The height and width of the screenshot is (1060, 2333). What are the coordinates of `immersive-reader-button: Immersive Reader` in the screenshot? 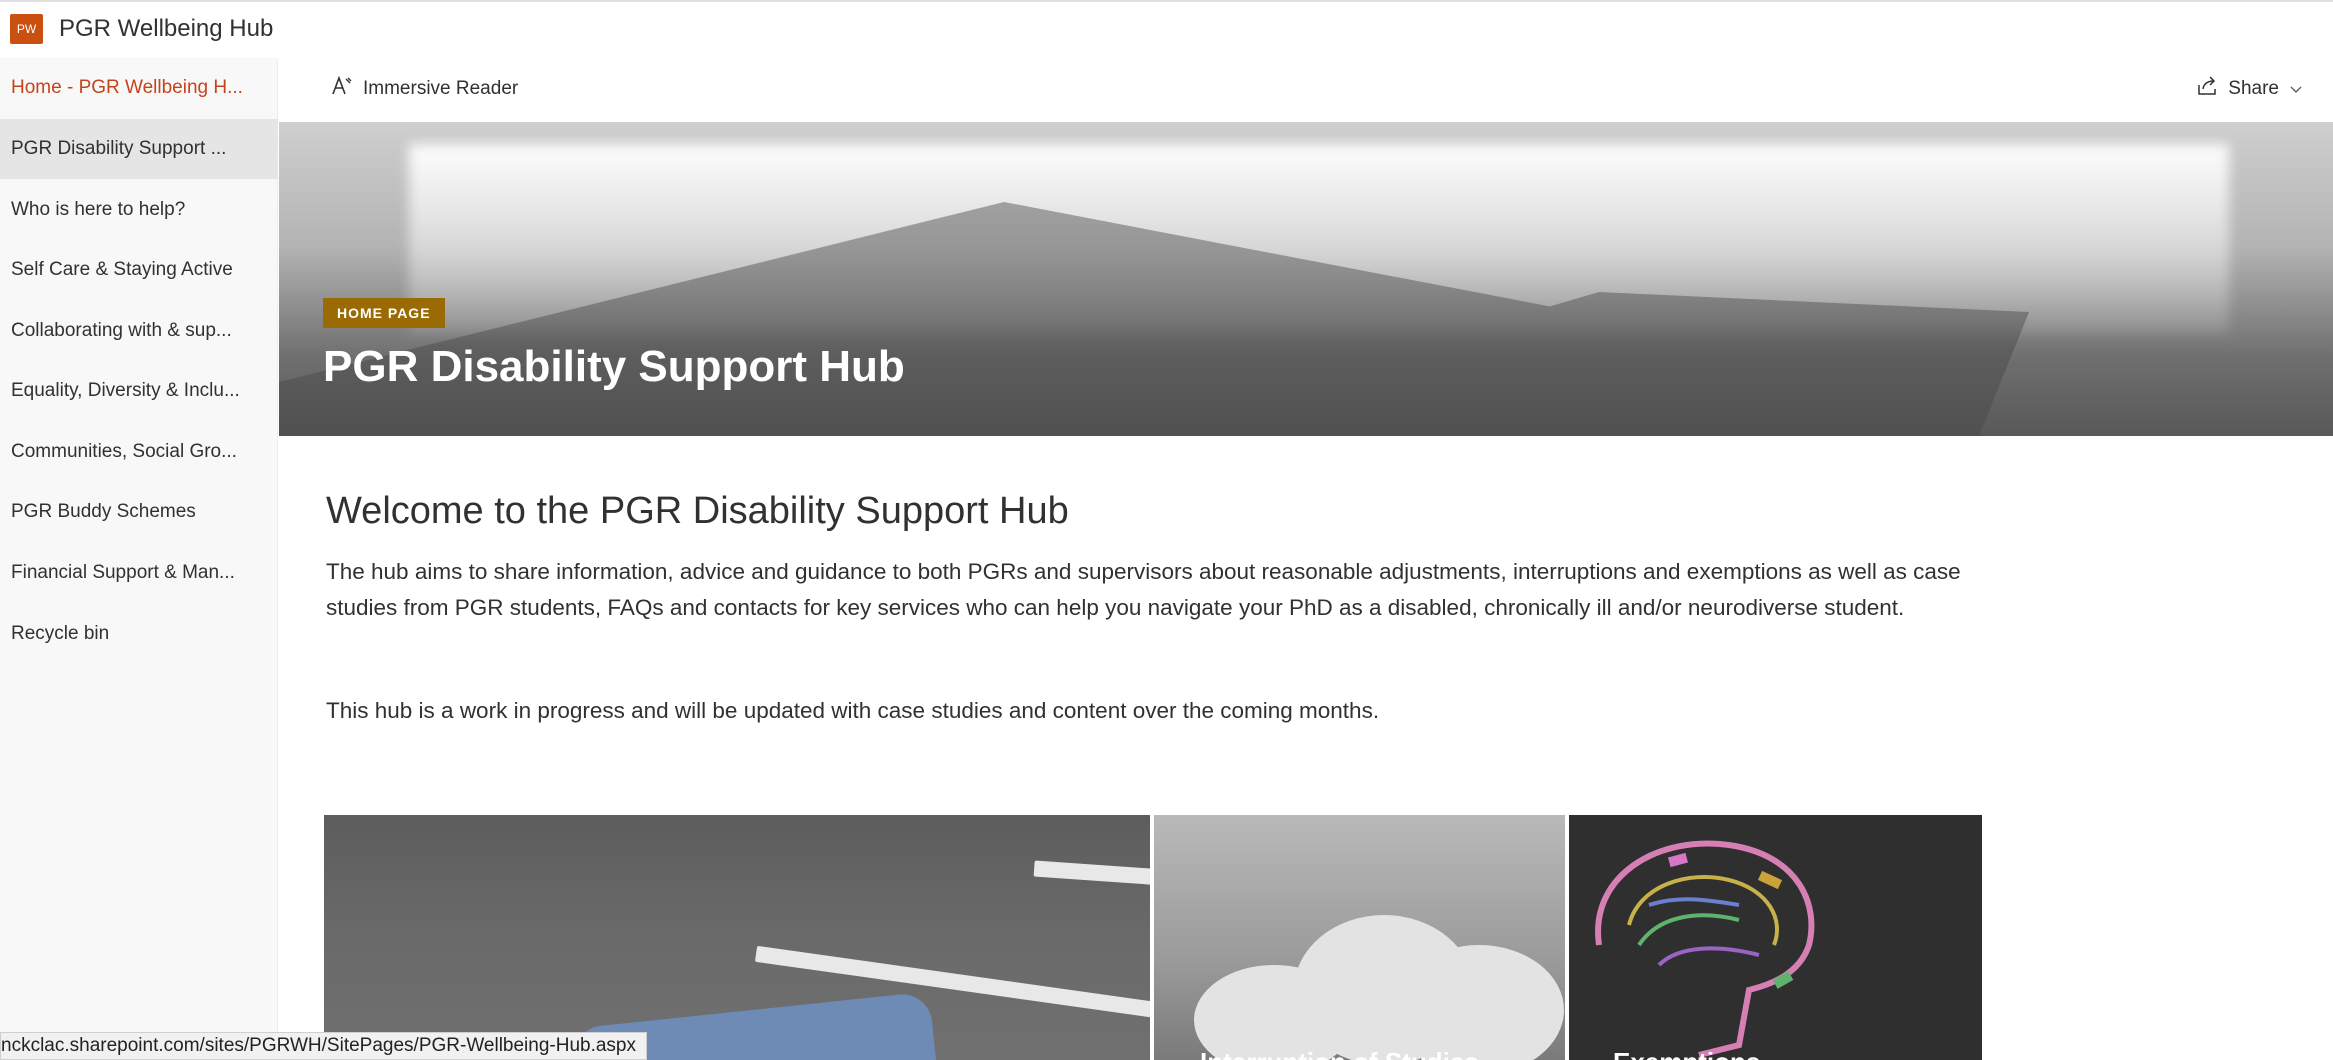 It's located at (425, 88).